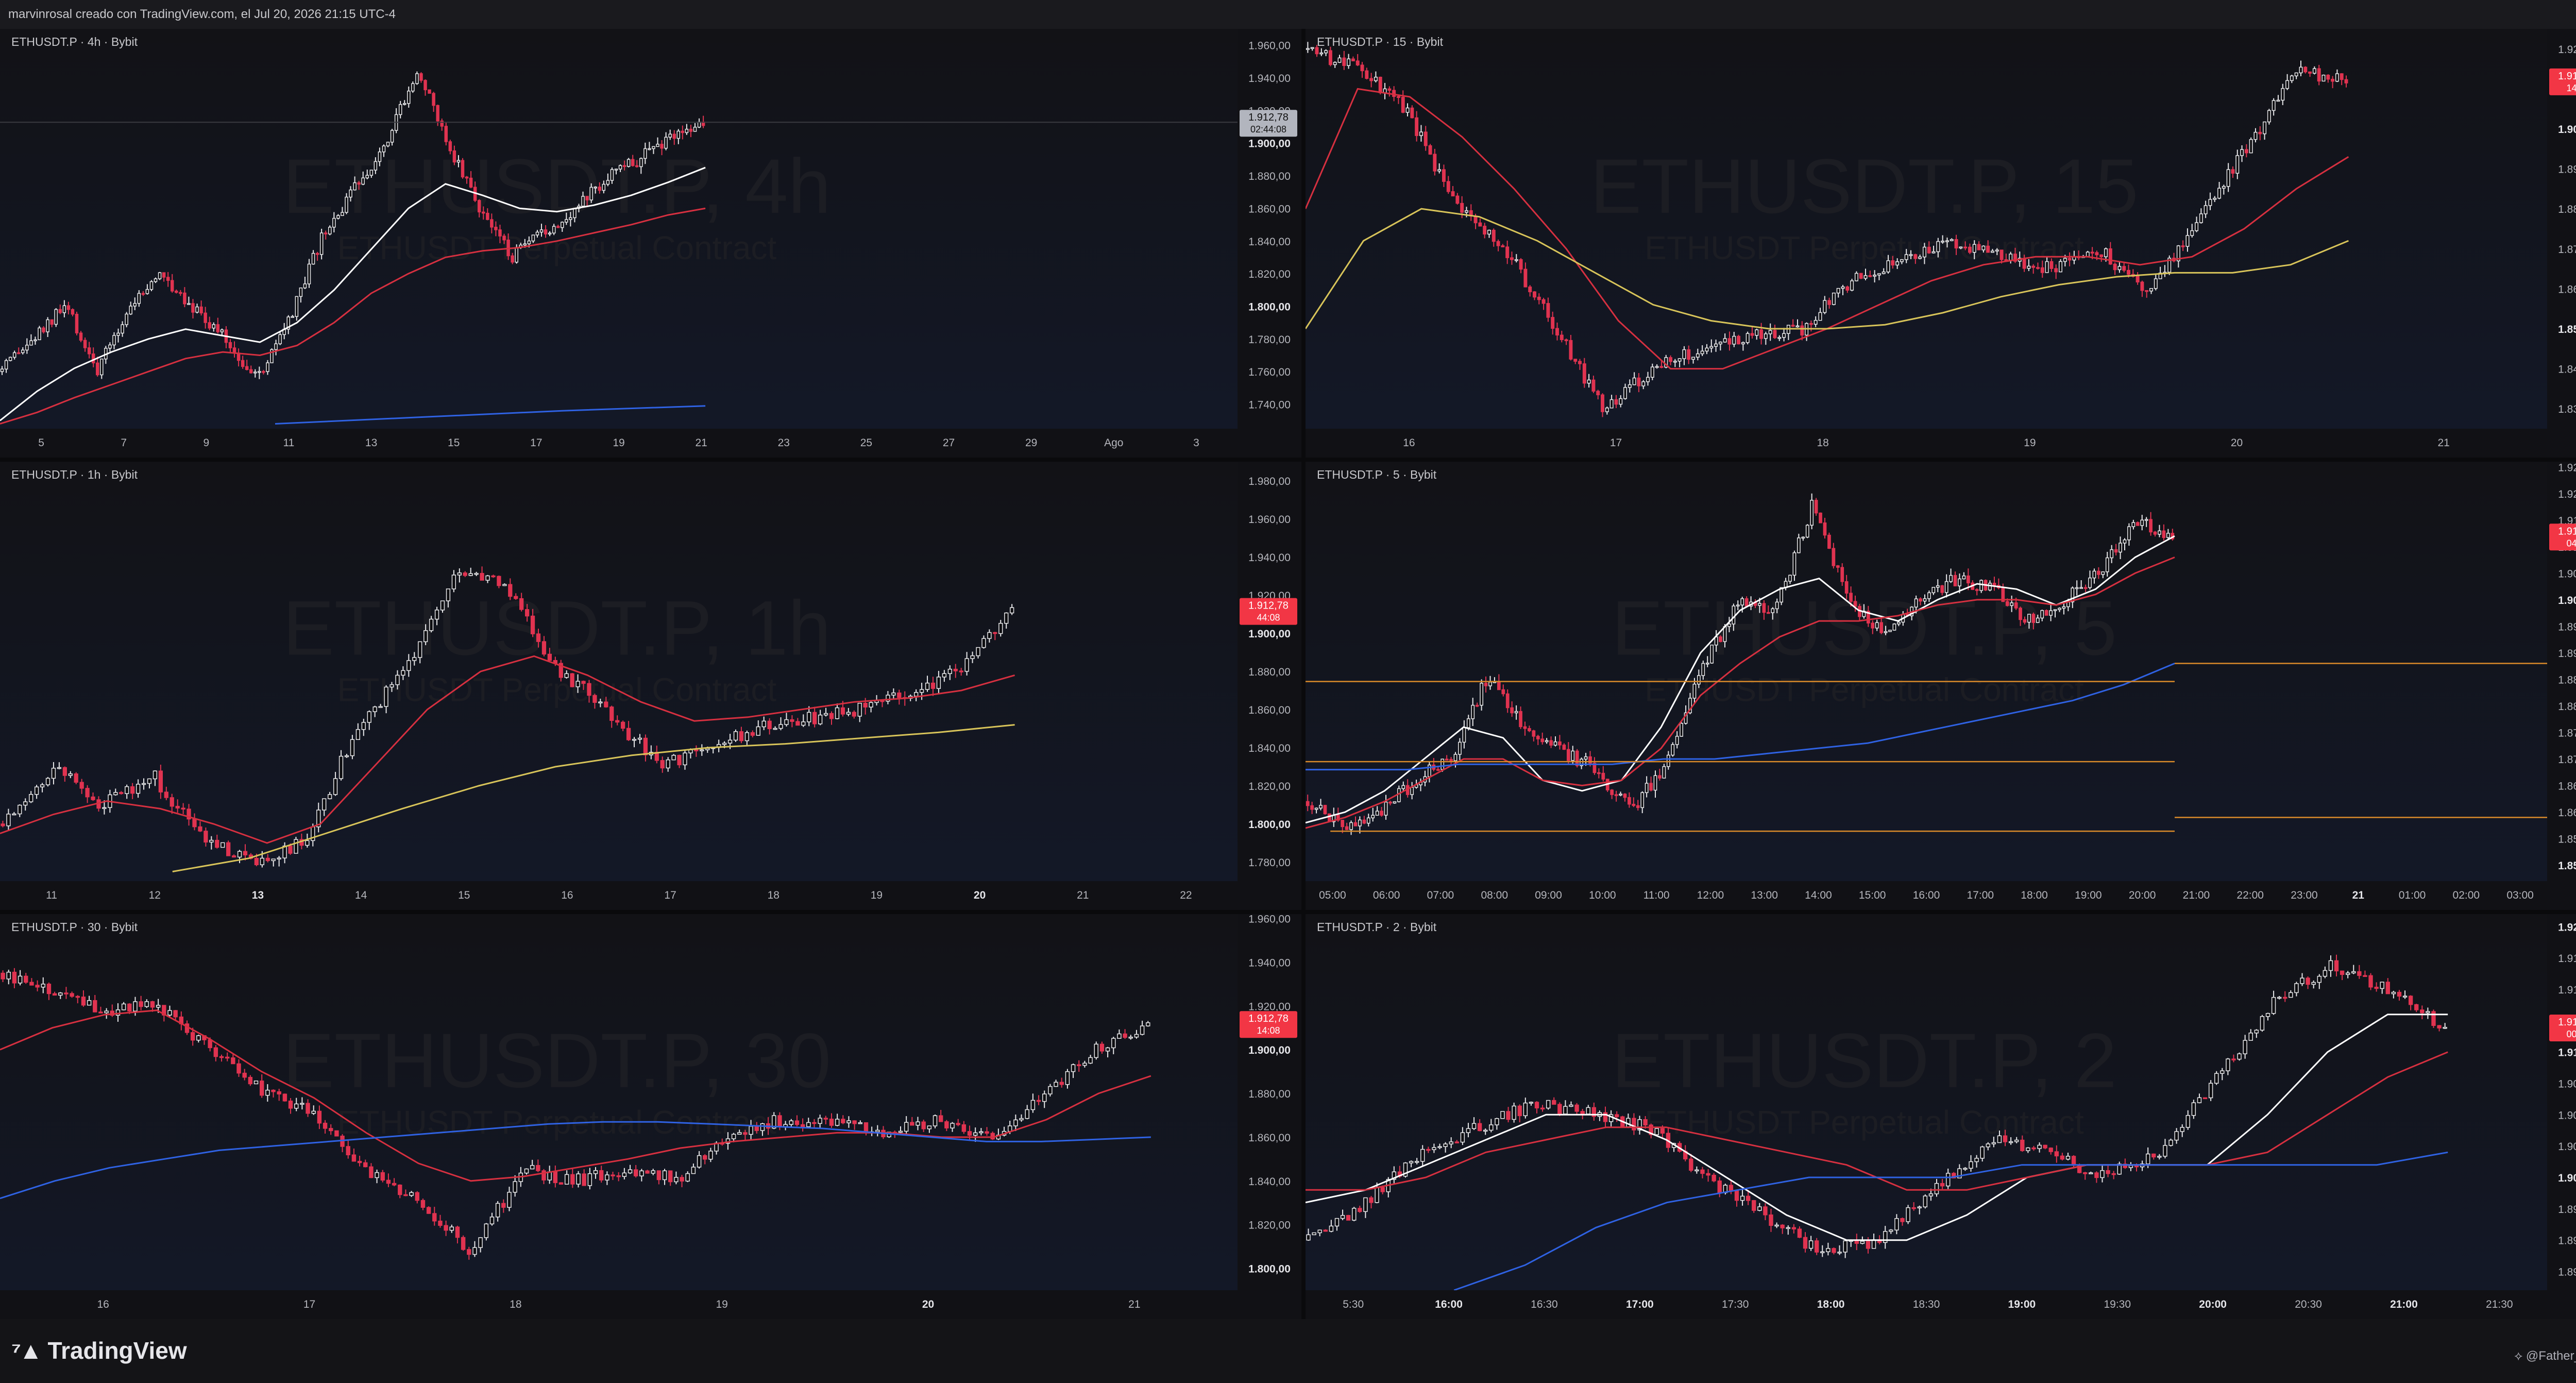 This screenshot has width=2576, height=1383. What do you see at coordinates (2304, 895) in the screenshot?
I see `x-tick-label: 23:00` at bounding box center [2304, 895].